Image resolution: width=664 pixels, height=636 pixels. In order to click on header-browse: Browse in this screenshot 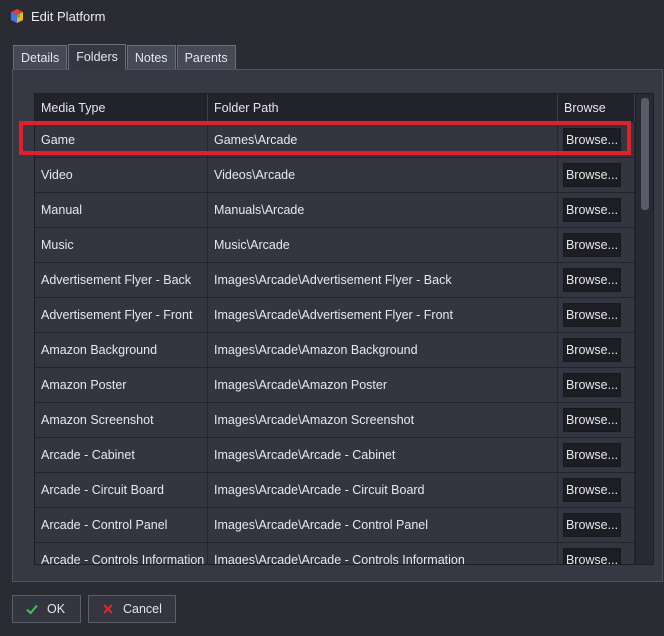, I will do `click(596, 108)`.